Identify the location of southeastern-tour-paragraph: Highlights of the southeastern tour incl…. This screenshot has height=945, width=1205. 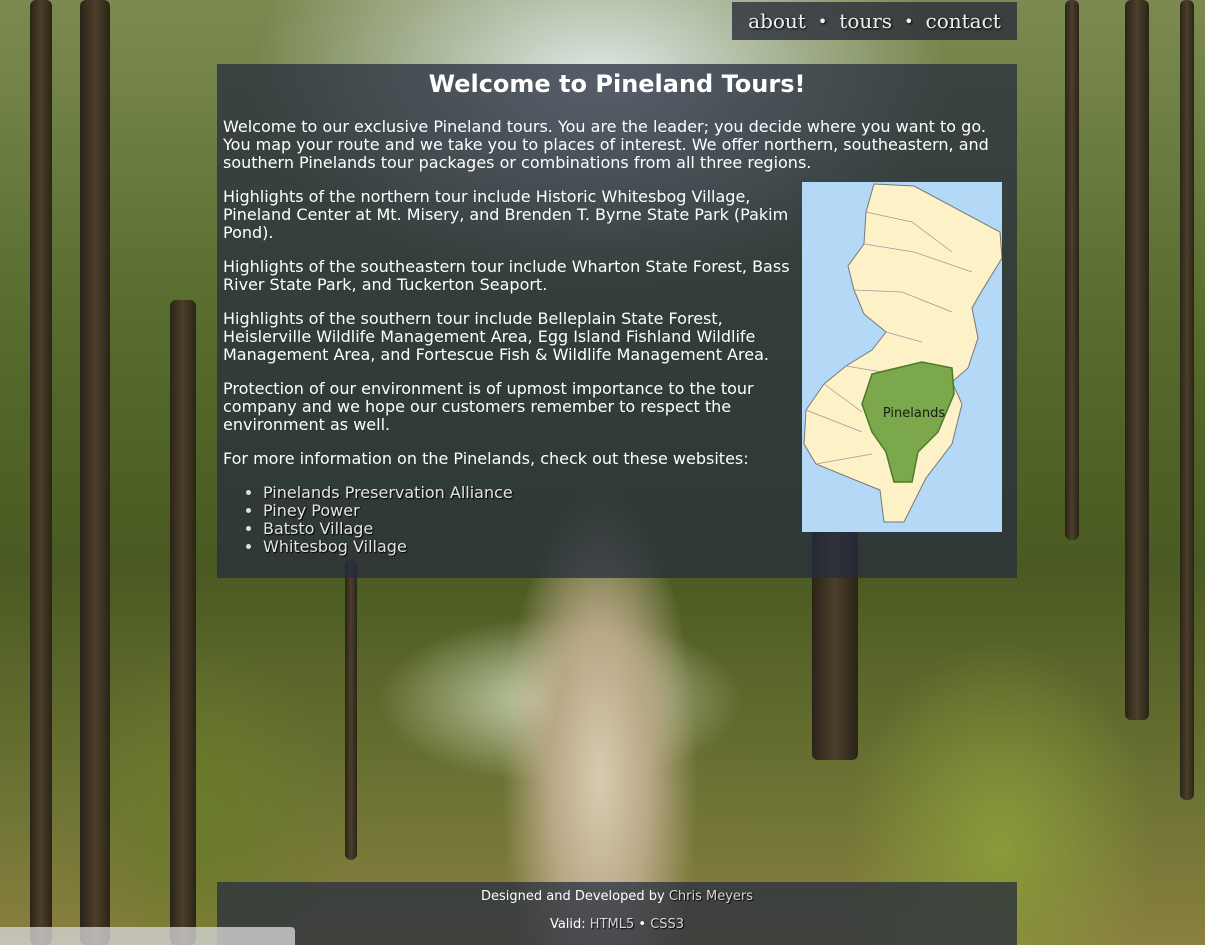
(506, 275).